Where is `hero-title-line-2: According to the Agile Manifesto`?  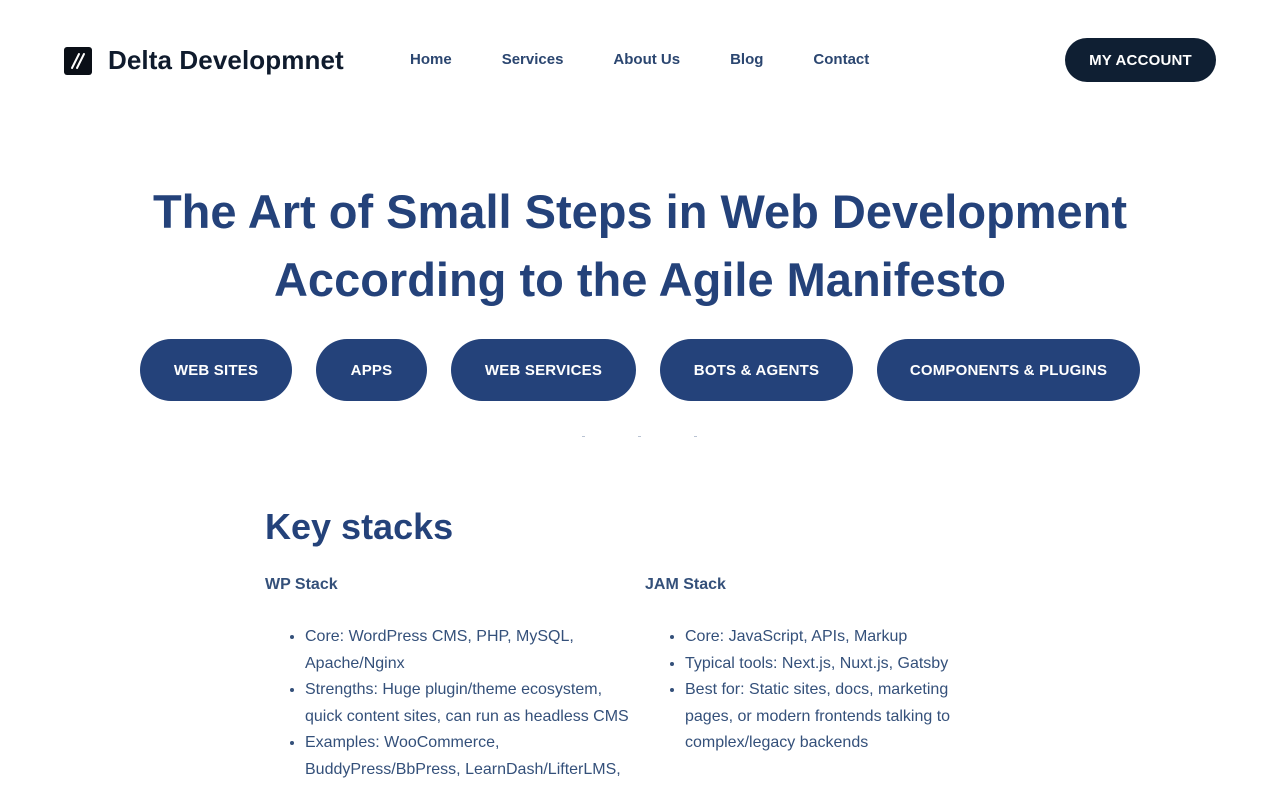 hero-title-line-2: According to the Agile Manifesto is located at coordinates (639, 279).